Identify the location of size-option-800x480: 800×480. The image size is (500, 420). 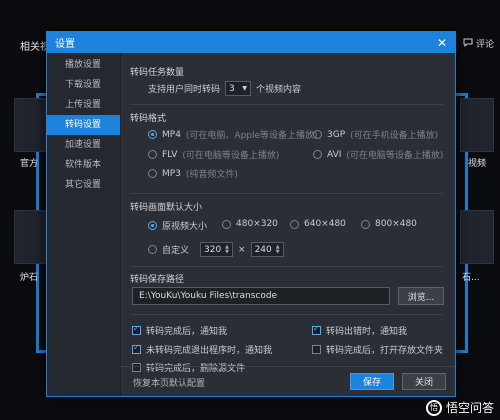
(389, 224).